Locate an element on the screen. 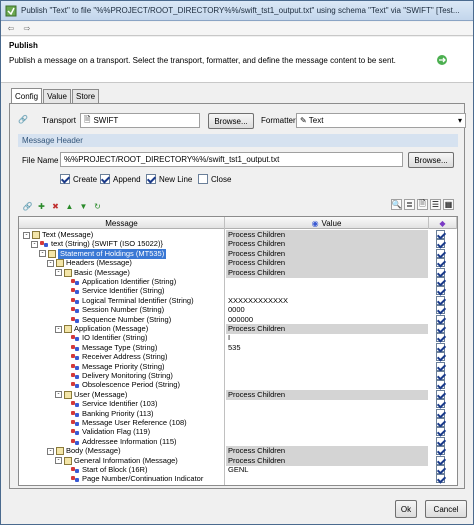 Image resolution: width=474 pixels, height=525 pixels. close-check is located at coordinates (203, 179).